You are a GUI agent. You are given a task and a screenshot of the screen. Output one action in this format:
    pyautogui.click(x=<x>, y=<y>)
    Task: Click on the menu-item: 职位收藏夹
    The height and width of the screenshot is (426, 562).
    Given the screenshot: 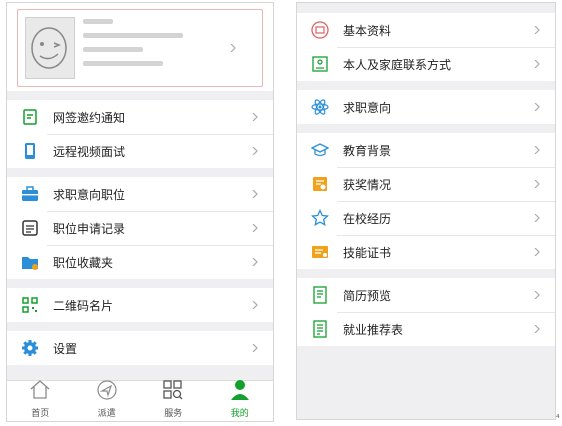 What is the action you would take?
    pyautogui.click(x=140, y=262)
    